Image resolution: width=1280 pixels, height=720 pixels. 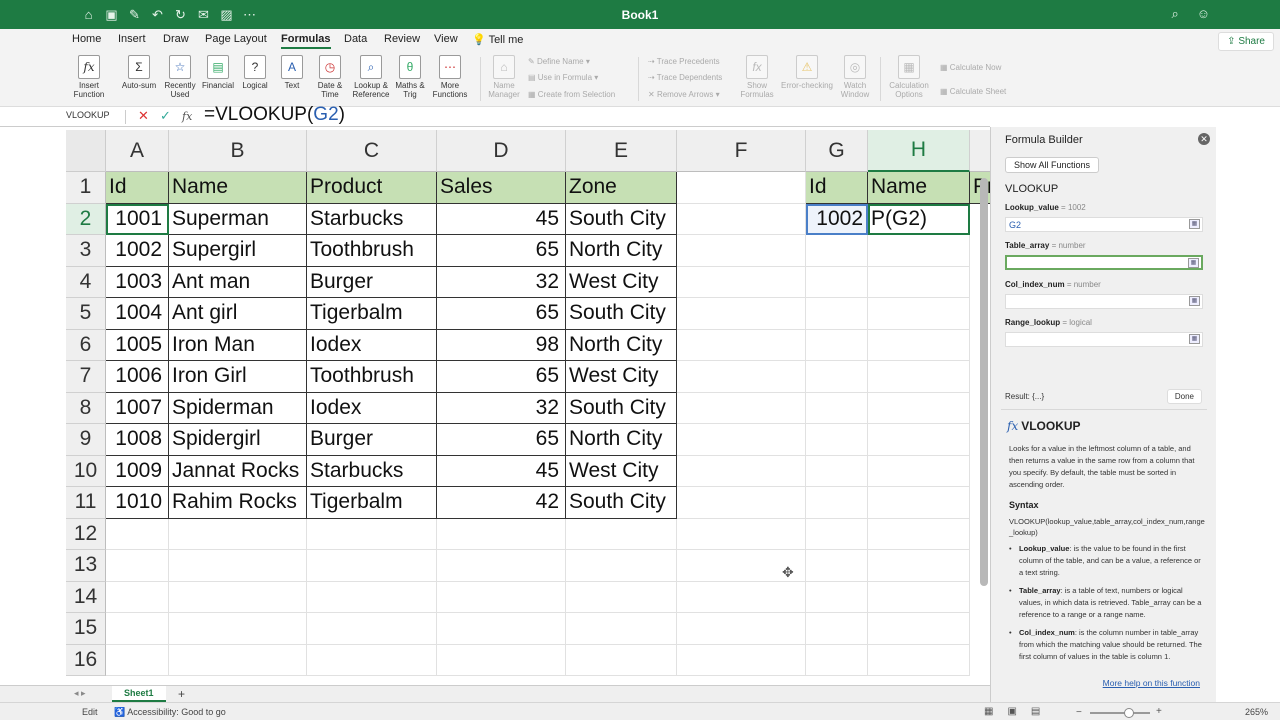 What do you see at coordinates (1203, 14) in the screenshot?
I see `account-icon: ☺` at bounding box center [1203, 14].